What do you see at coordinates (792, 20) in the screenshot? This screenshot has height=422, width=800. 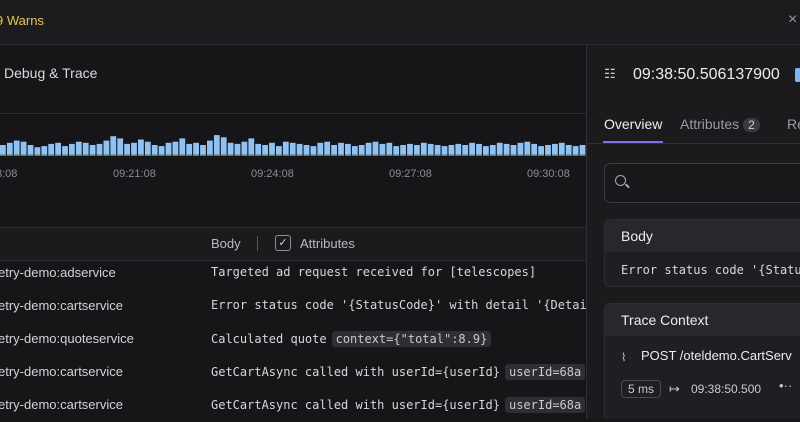 I see `close-icon: ×` at bounding box center [792, 20].